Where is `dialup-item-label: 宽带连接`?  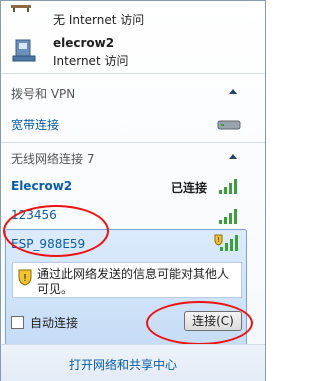 dialup-item-label: 宽带连接 is located at coordinates (35, 125).